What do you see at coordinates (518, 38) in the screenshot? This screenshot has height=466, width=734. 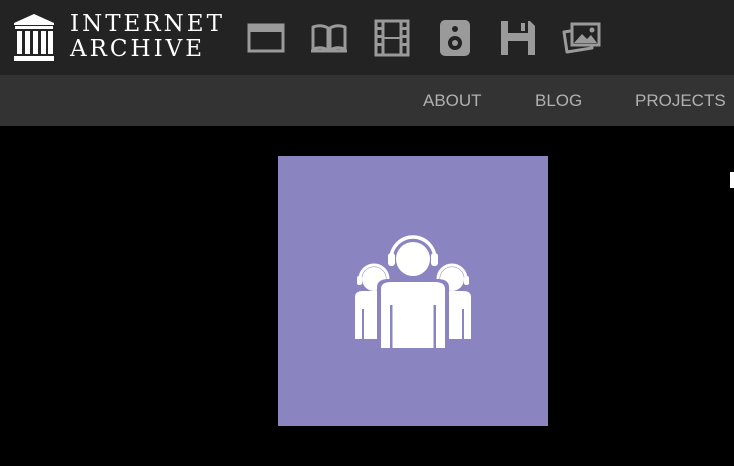 I see `software-icon` at bounding box center [518, 38].